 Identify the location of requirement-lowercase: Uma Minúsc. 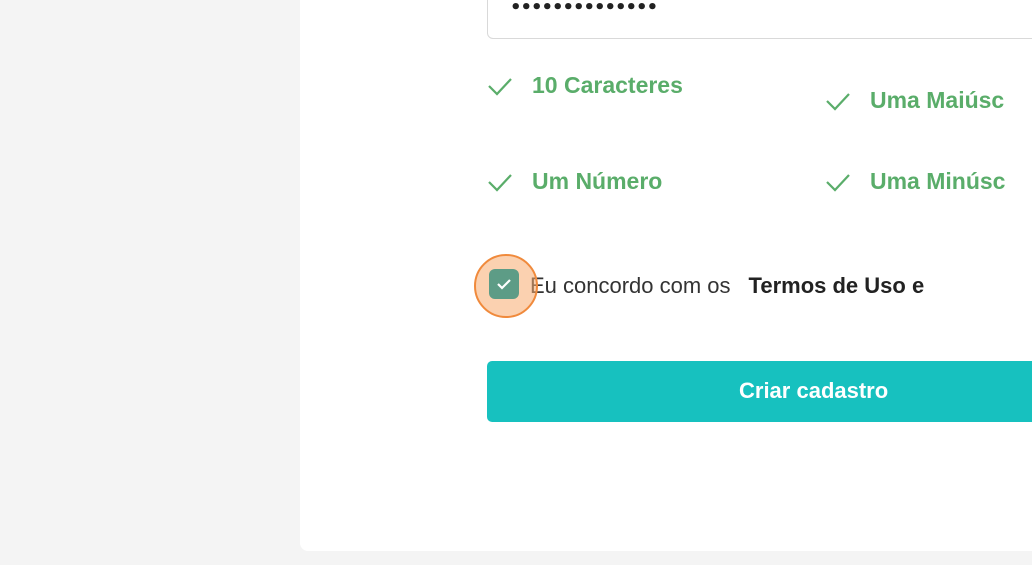
(914, 181).